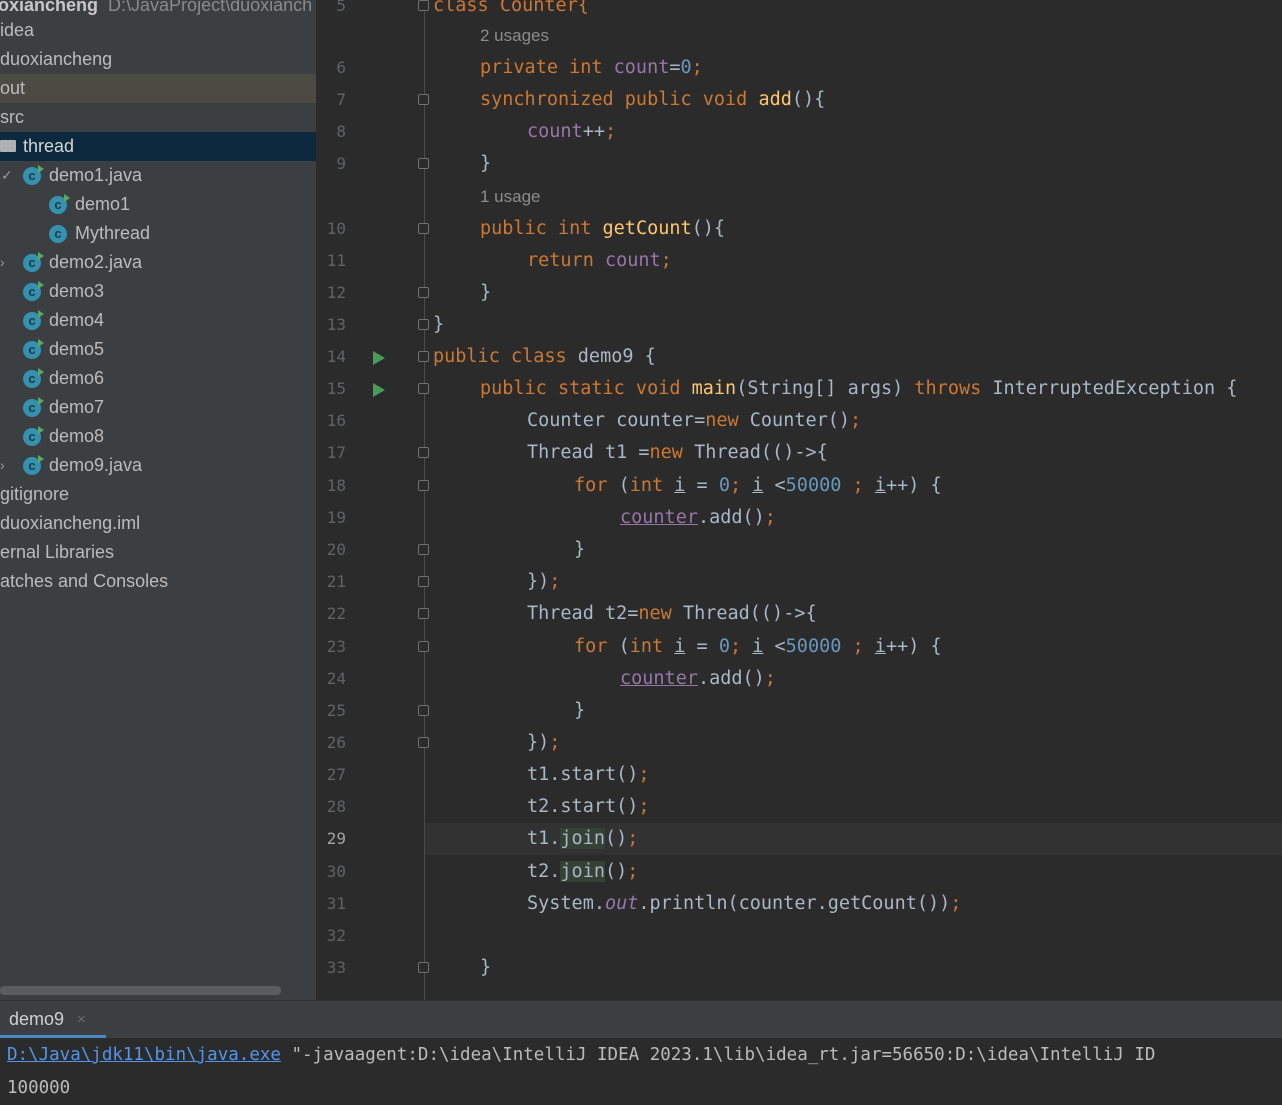  What do you see at coordinates (555, 742) in the screenshot?
I see `code-text: ;` at bounding box center [555, 742].